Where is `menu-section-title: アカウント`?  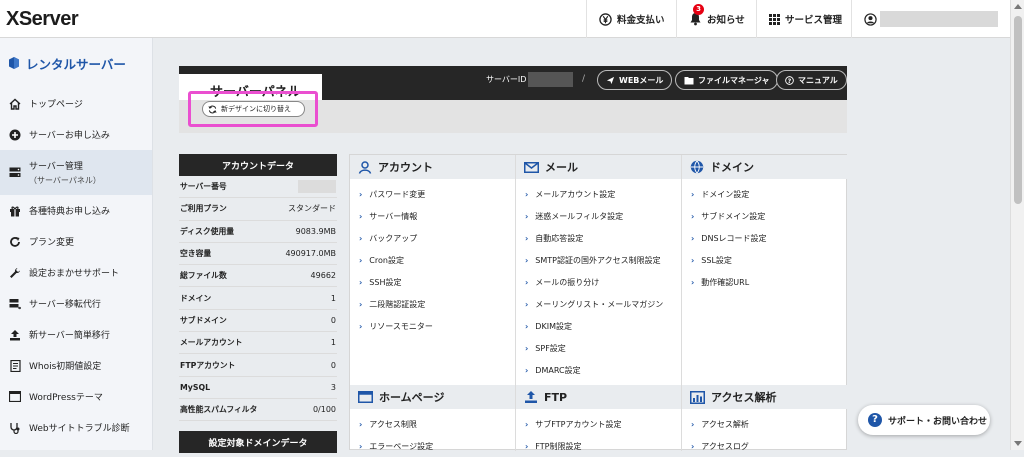 menu-section-title: アカウント is located at coordinates (405, 167).